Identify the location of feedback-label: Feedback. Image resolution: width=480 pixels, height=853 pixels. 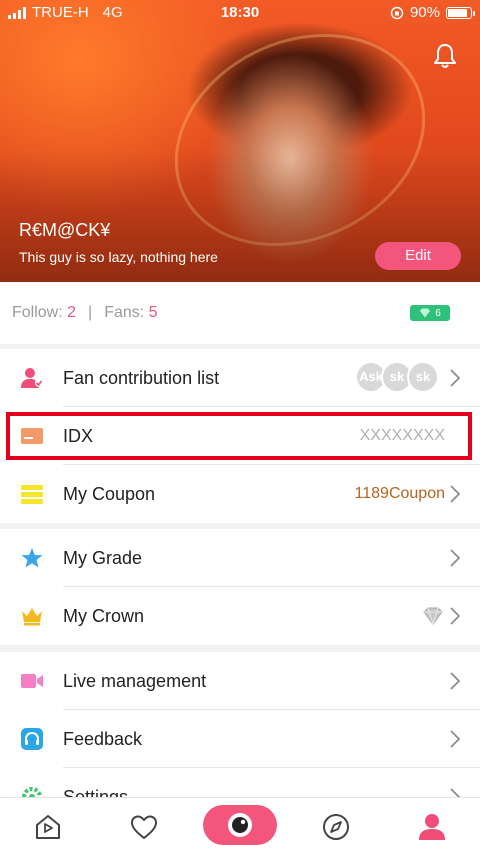
(103, 739).